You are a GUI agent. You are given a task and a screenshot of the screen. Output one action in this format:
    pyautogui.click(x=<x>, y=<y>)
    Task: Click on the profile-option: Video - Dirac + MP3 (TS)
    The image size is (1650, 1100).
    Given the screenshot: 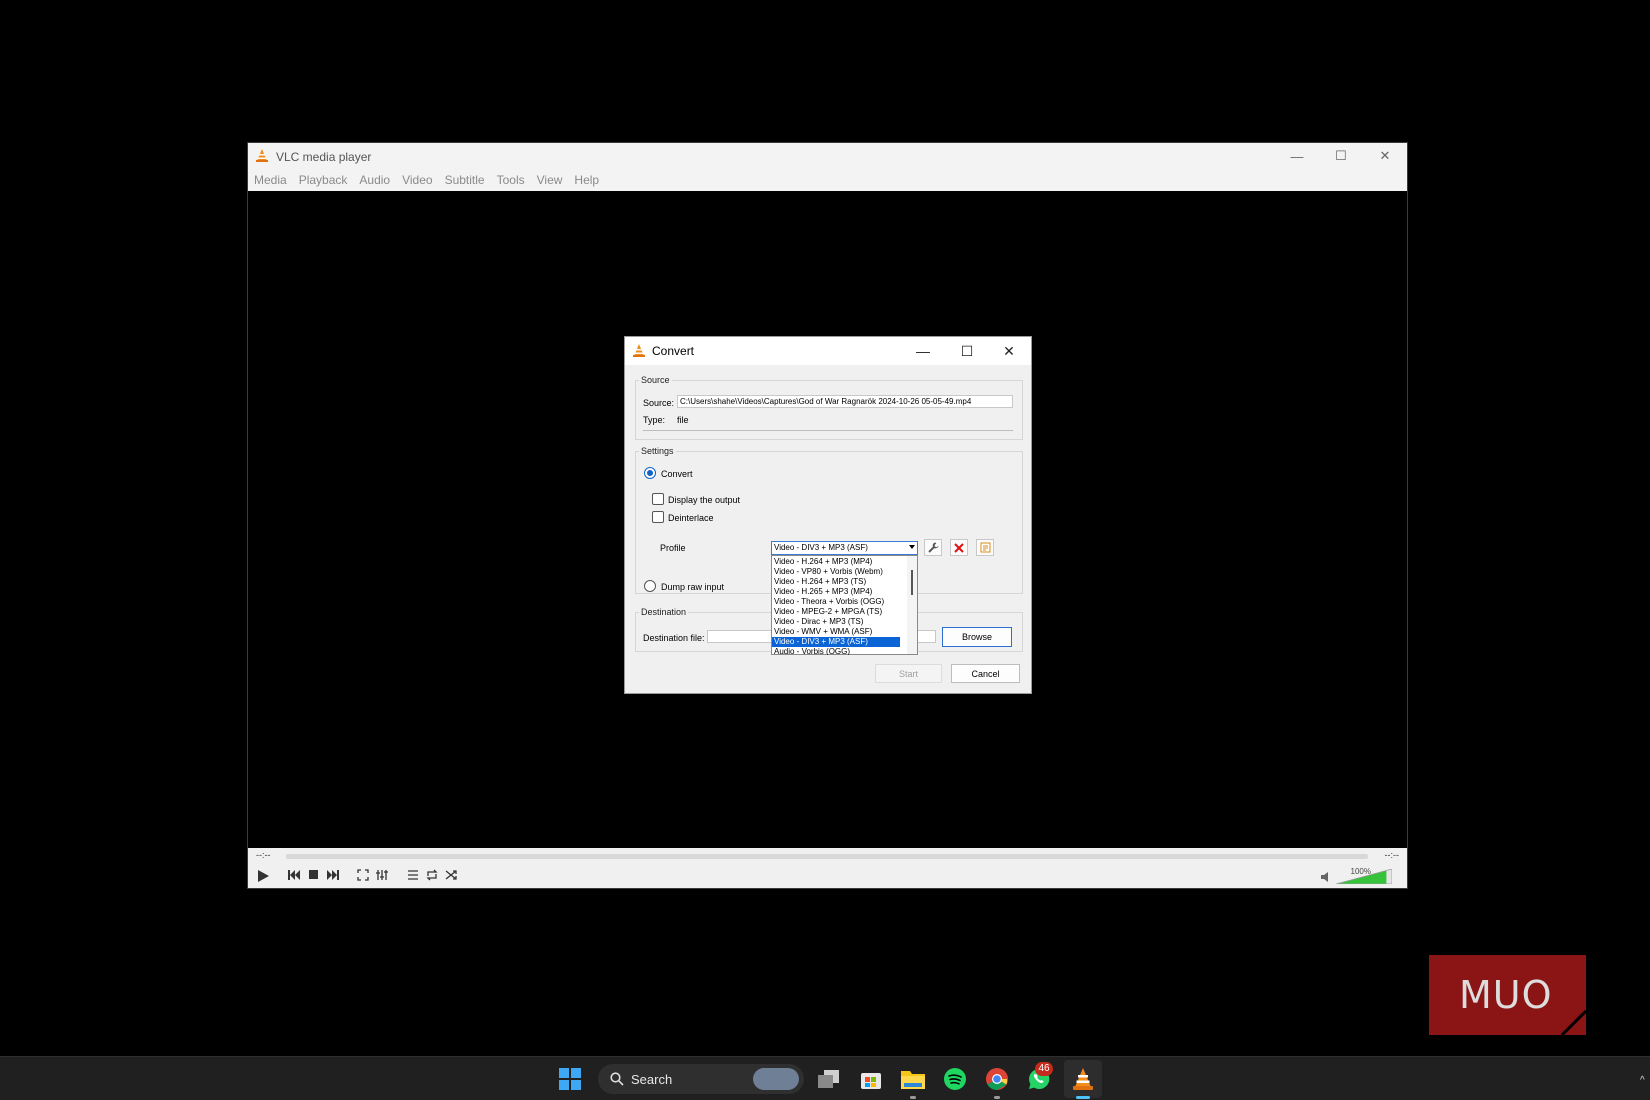 What is the action you would take?
    pyautogui.click(x=836, y=622)
    